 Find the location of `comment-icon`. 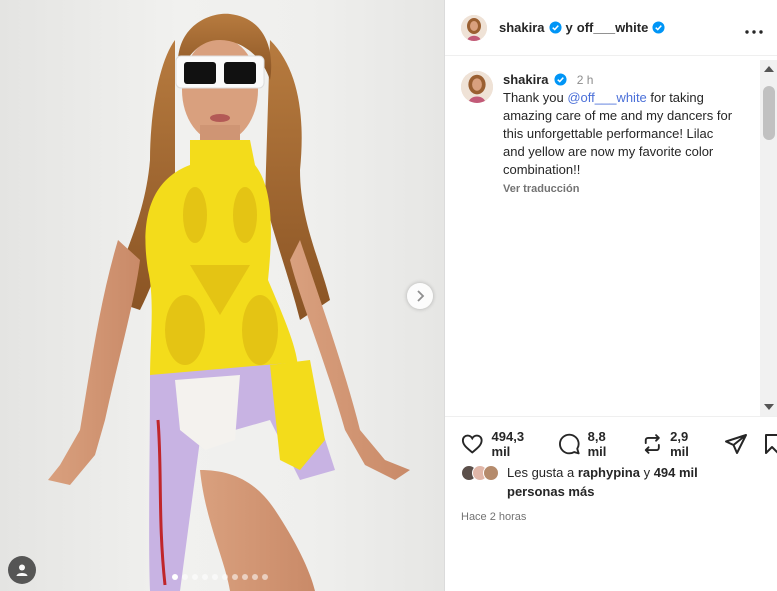

comment-icon is located at coordinates (569, 443).